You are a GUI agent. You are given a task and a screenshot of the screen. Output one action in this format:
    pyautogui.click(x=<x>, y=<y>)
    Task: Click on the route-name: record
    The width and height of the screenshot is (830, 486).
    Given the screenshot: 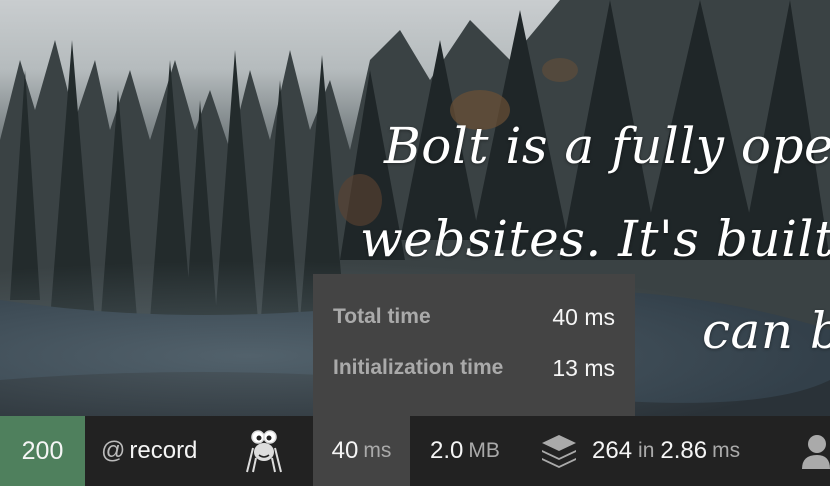 What is the action you would take?
    pyautogui.click(x=163, y=450)
    